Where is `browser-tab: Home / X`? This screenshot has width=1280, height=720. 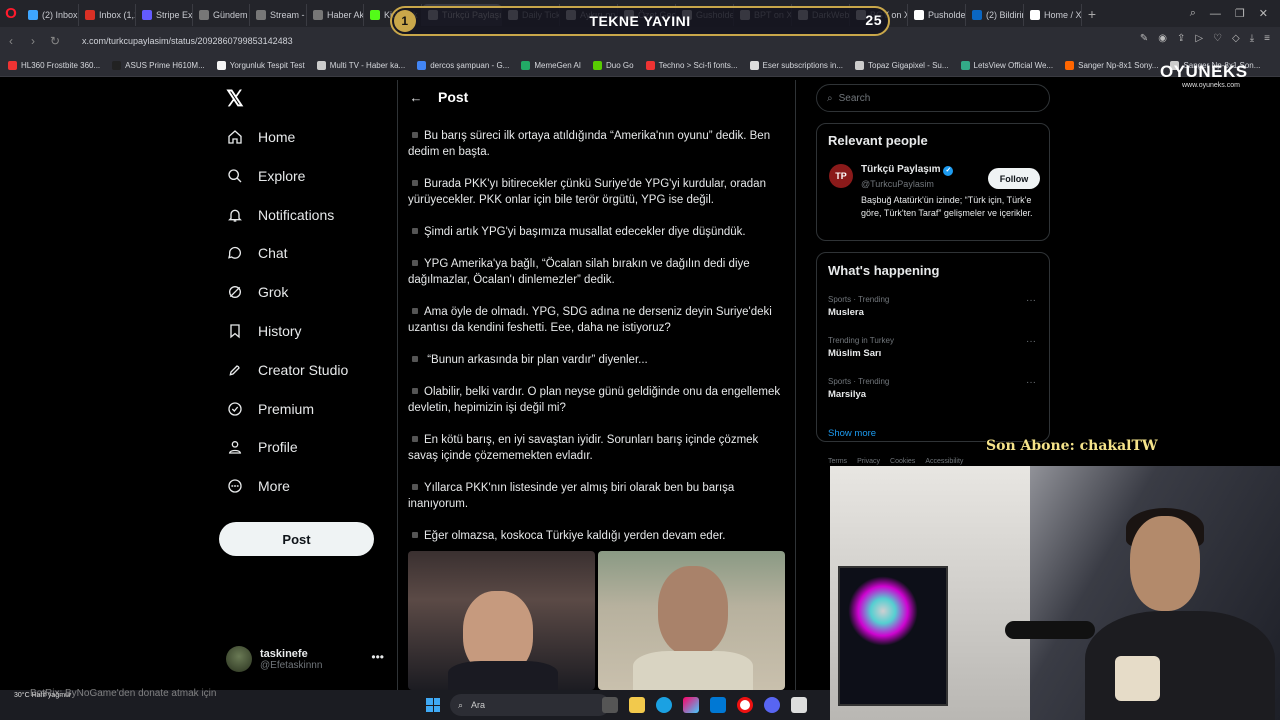 browser-tab: Home / X is located at coordinates (1053, 15).